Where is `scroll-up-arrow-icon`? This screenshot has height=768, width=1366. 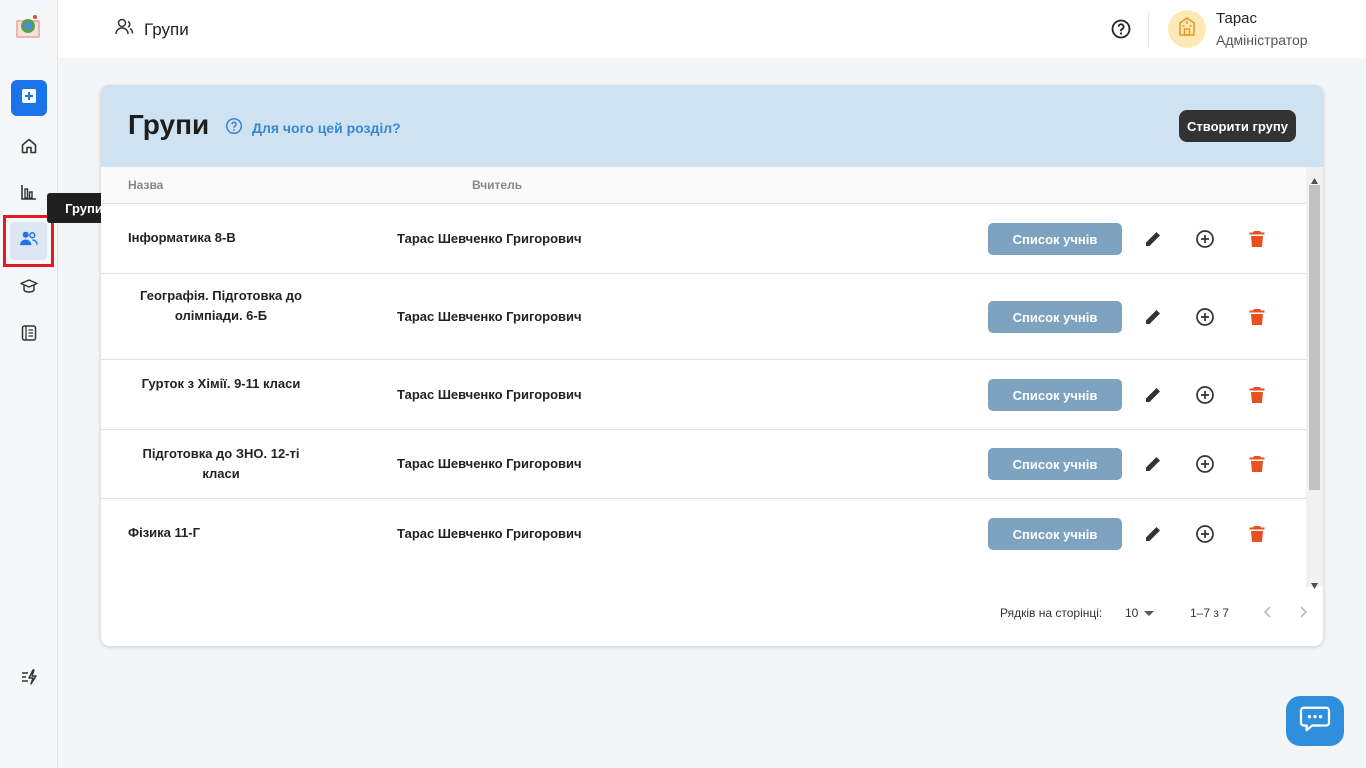 scroll-up-arrow-icon is located at coordinates (1314, 178).